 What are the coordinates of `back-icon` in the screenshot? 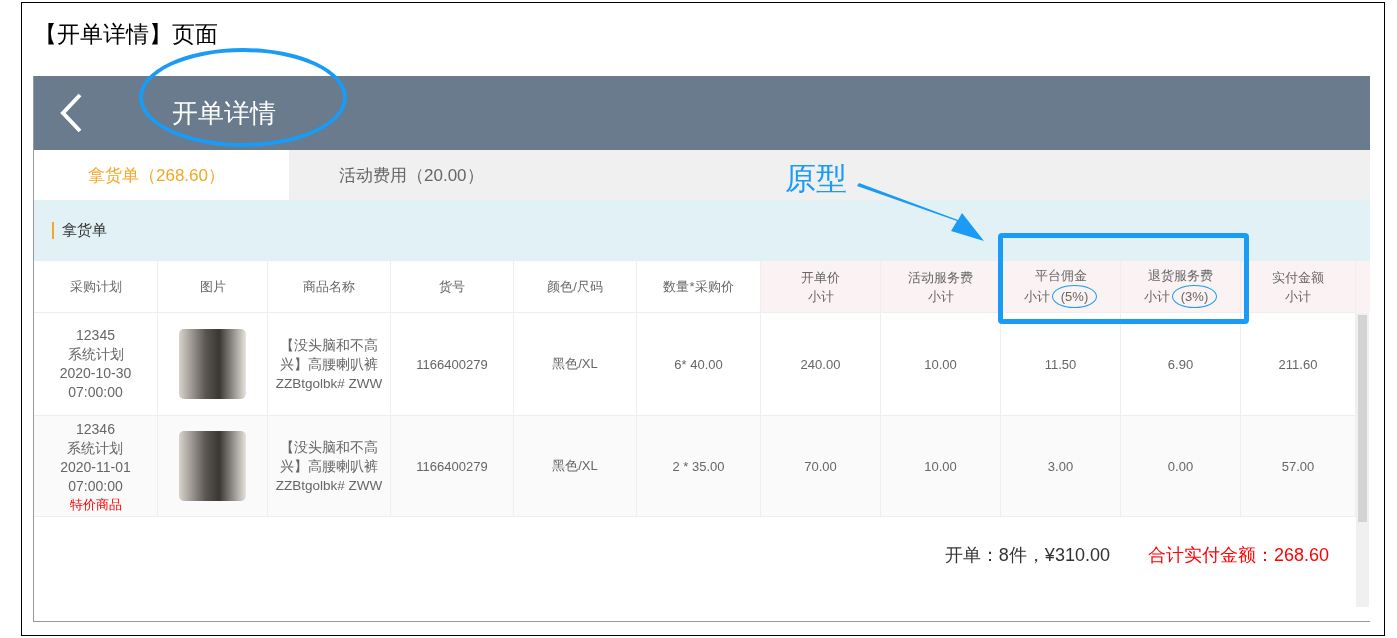 It's located at (71, 113).